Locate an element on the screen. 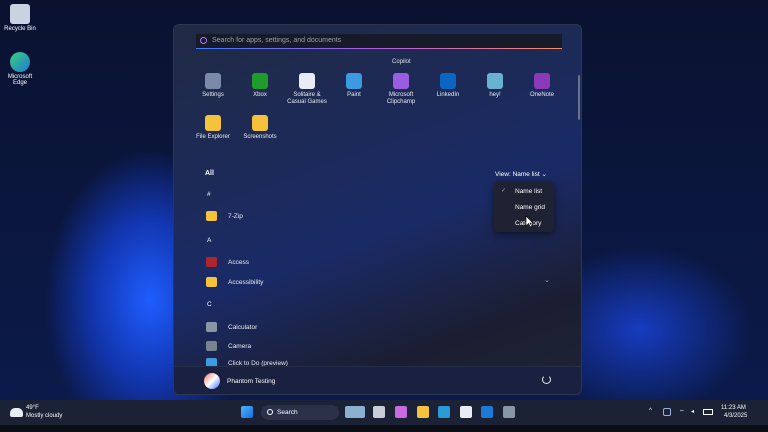 The height and width of the screenshot is (432, 768). taskbar-search: Search is located at coordinates (300, 412).